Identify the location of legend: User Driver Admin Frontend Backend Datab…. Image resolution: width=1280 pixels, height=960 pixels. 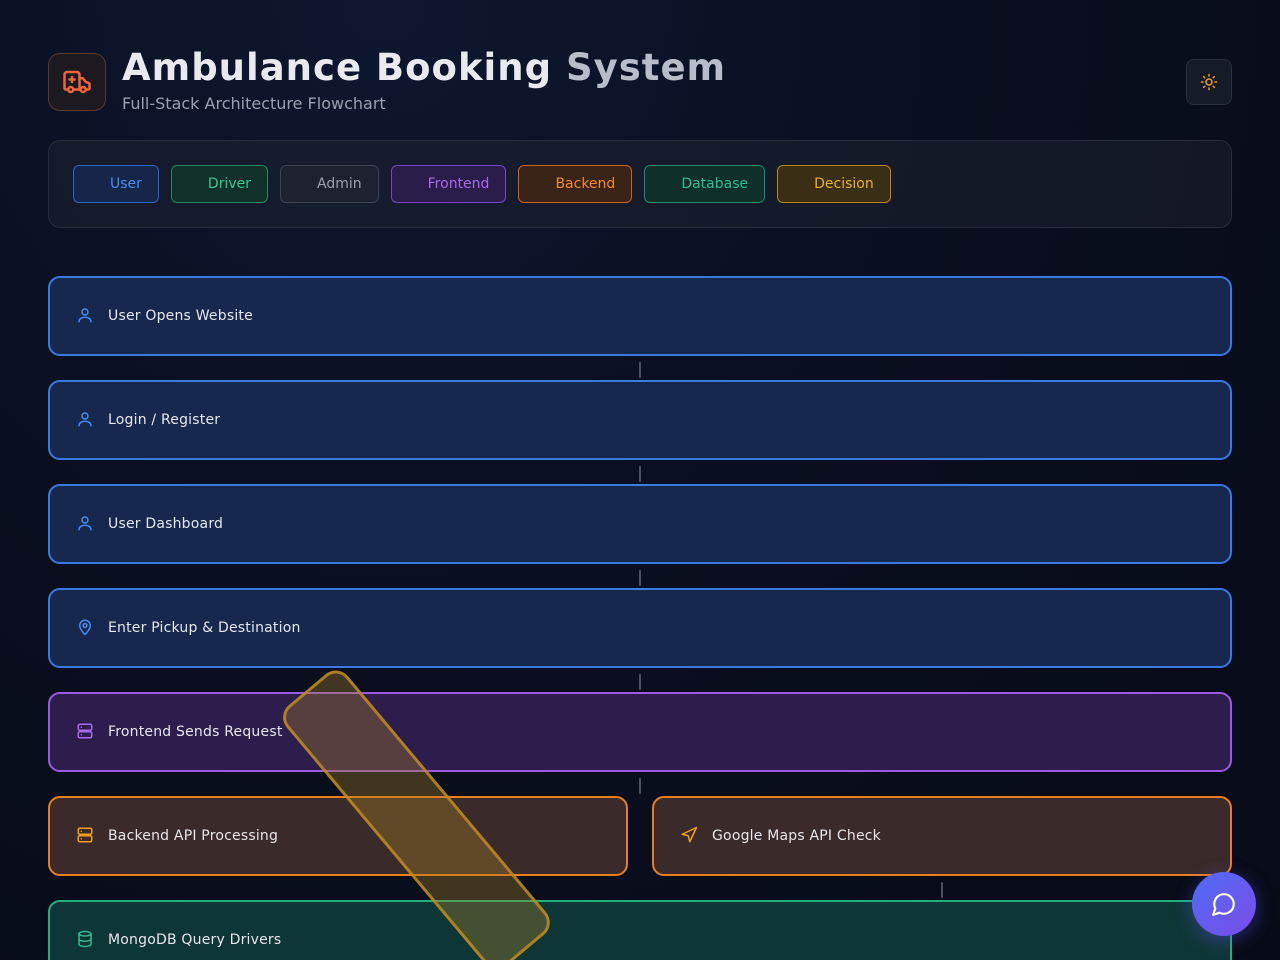
(640, 184).